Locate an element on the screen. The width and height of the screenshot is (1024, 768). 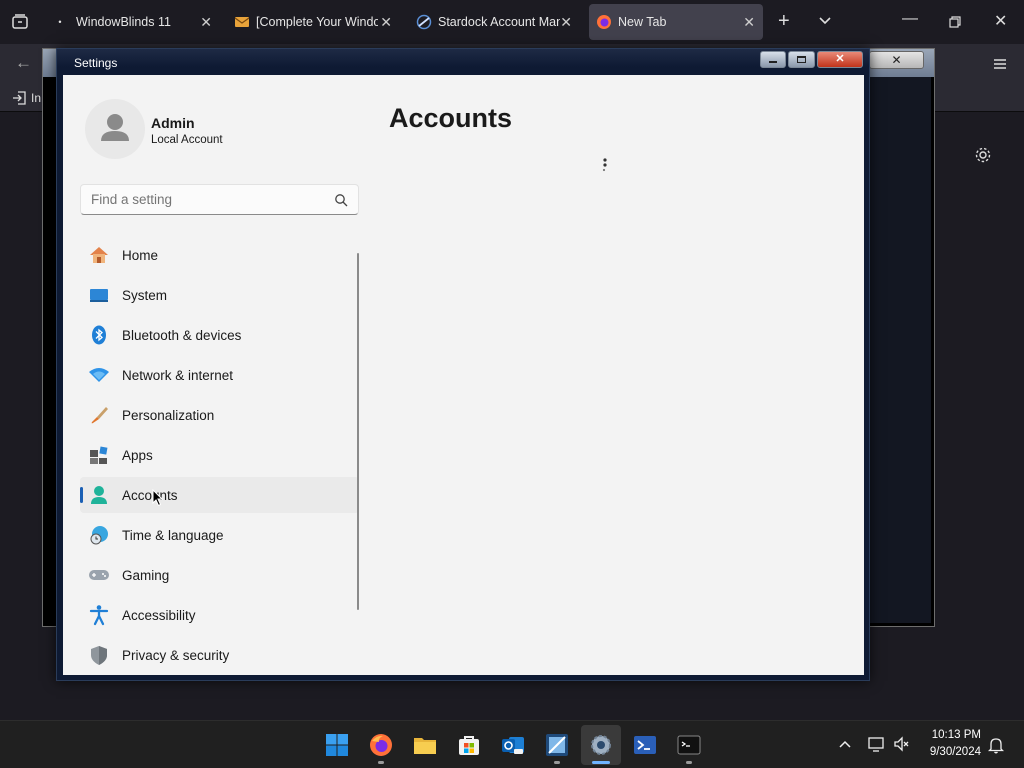
background-close-button: ✕ is located at coordinates (896, 60).